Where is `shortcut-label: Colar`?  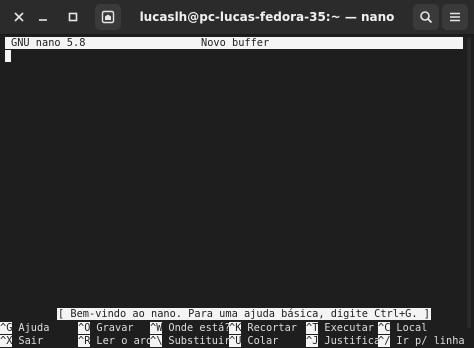
shortcut-label: Colar is located at coordinates (263, 341).